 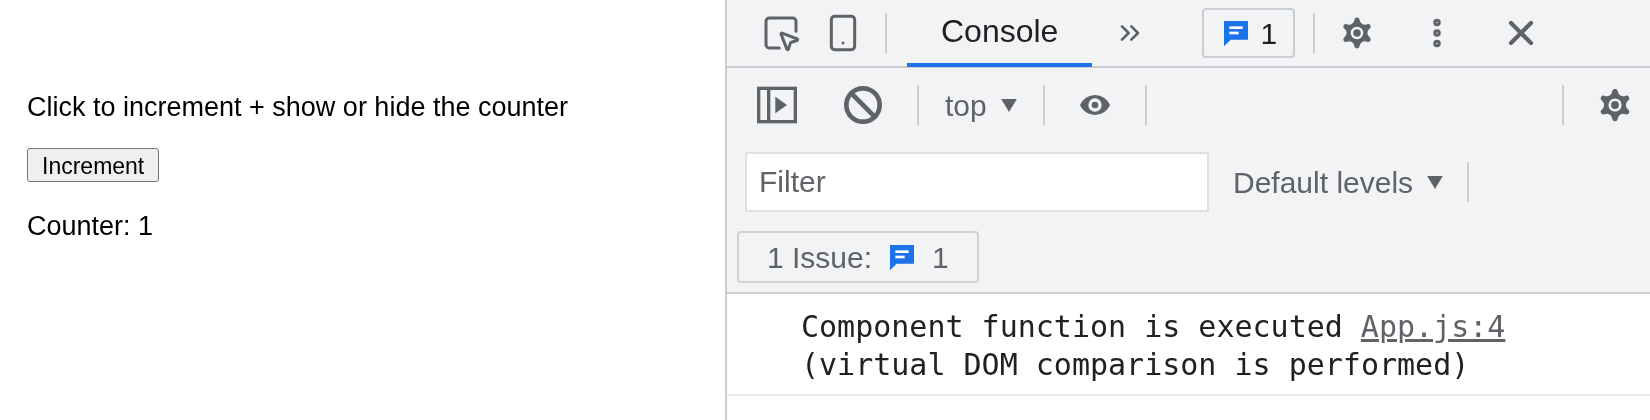 What do you see at coordinates (1072, 327) in the screenshot?
I see `console-message: Component function is executed` at bounding box center [1072, 327].